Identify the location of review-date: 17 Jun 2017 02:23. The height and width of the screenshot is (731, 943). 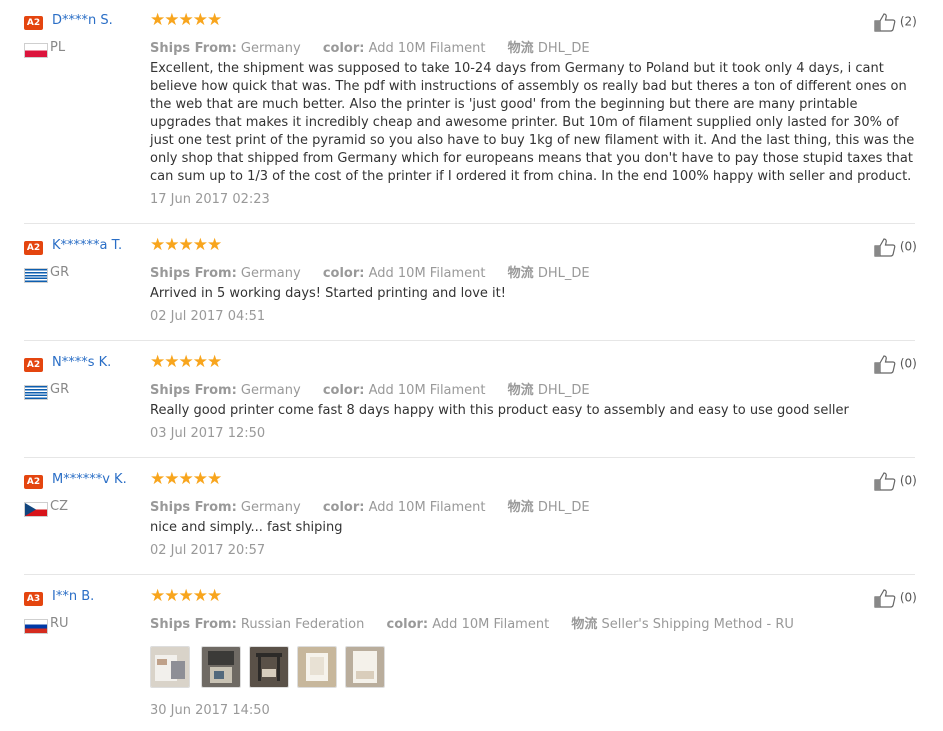
(210, 199).